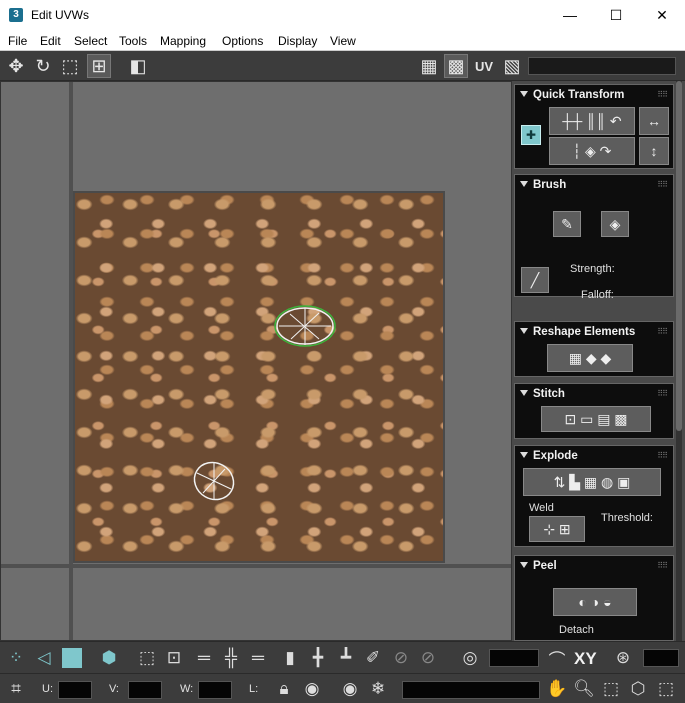 This screenshot has height=703, width=685. What do you see at coordinates (17, 41) in the screenshot?
I see `menu-file: File` at bounding box center [17, 41].